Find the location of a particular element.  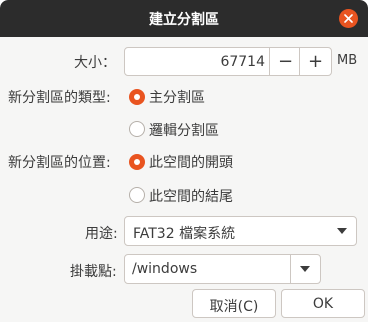

size-unit: MB is located at coordinates (347, 60).